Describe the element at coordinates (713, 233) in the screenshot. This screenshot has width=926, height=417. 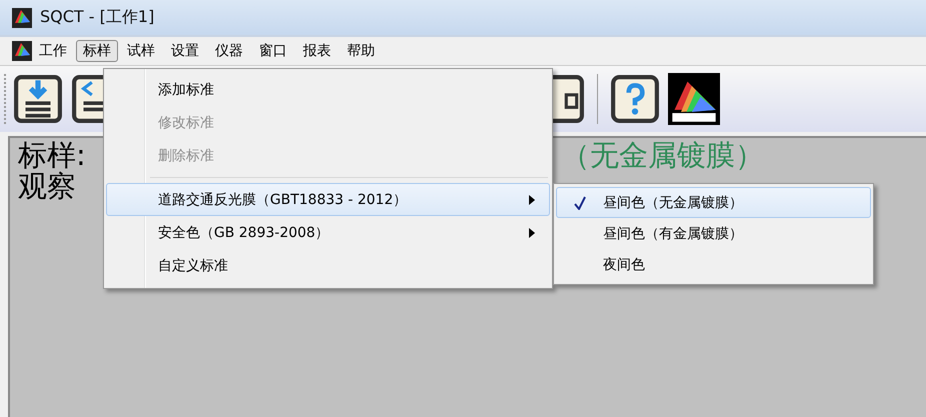
I see `menu-item: 昼间色（有金属镀膜）` at that location.